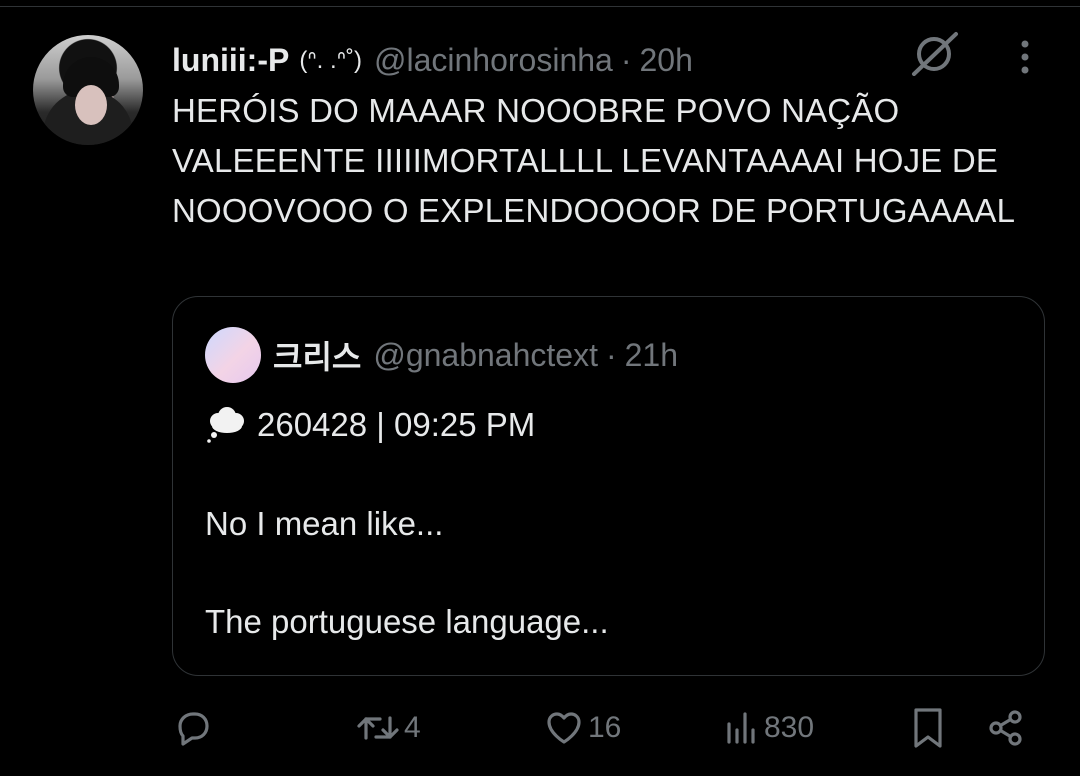 The height and width of the screenshot is (776, 1080). I want to click on tweet-time: 20h, so click(665, 60).